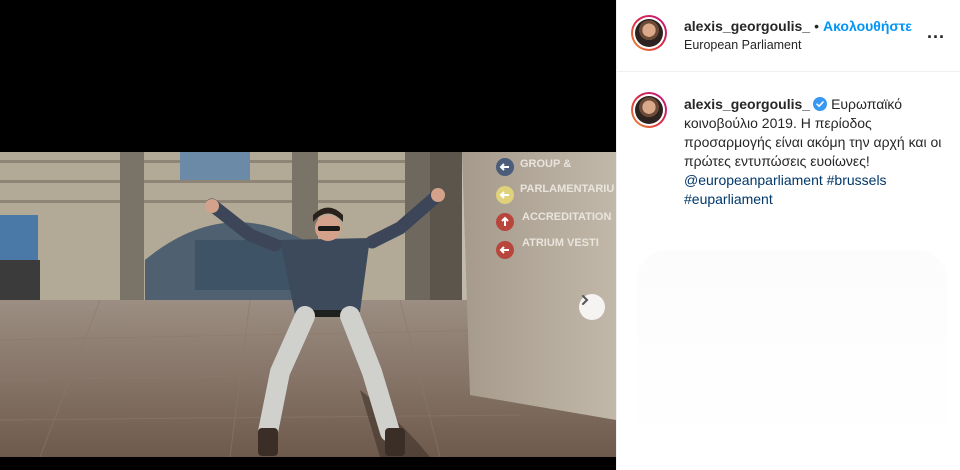 This screenshot has height=470, width=960. I want to click on sign-text-parlamentariu: PARLAMENTARIU, so click(567, 189).